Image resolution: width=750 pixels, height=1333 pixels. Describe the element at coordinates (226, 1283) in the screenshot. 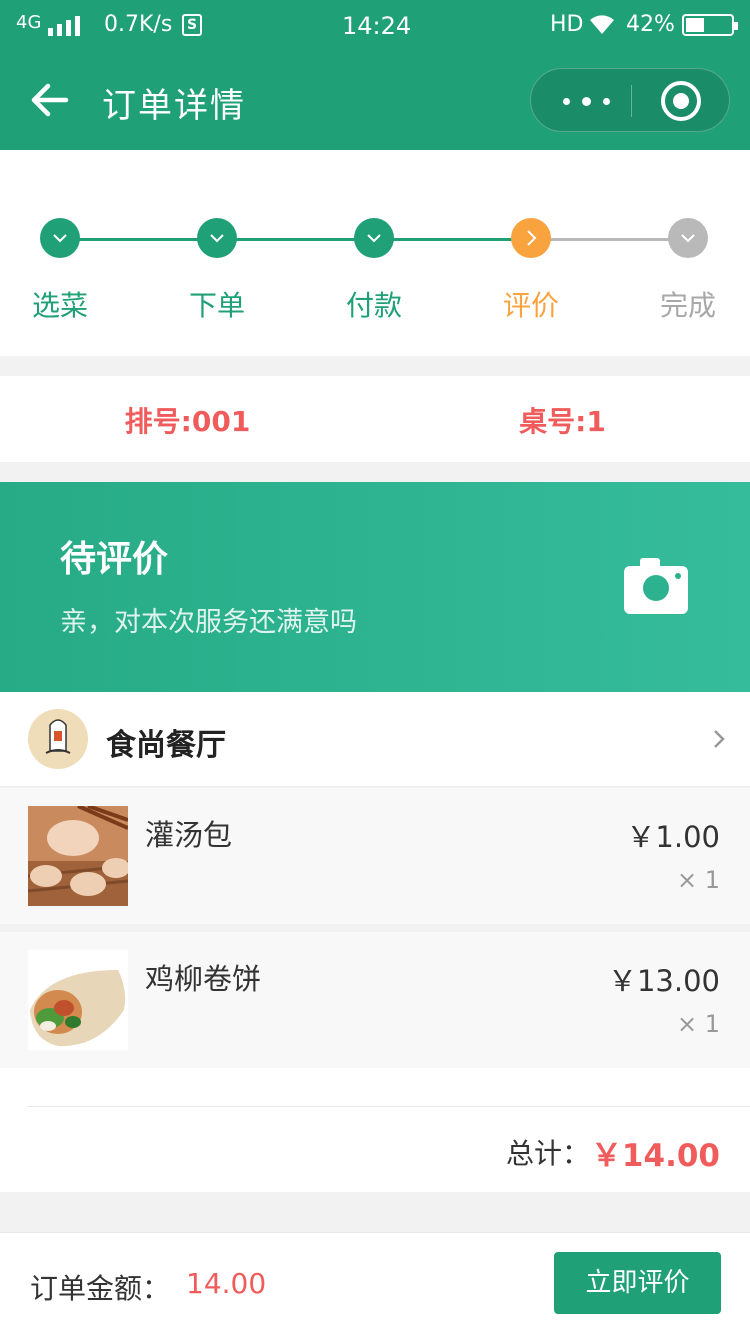

I see `order-amount-value: 14.00` at that location.